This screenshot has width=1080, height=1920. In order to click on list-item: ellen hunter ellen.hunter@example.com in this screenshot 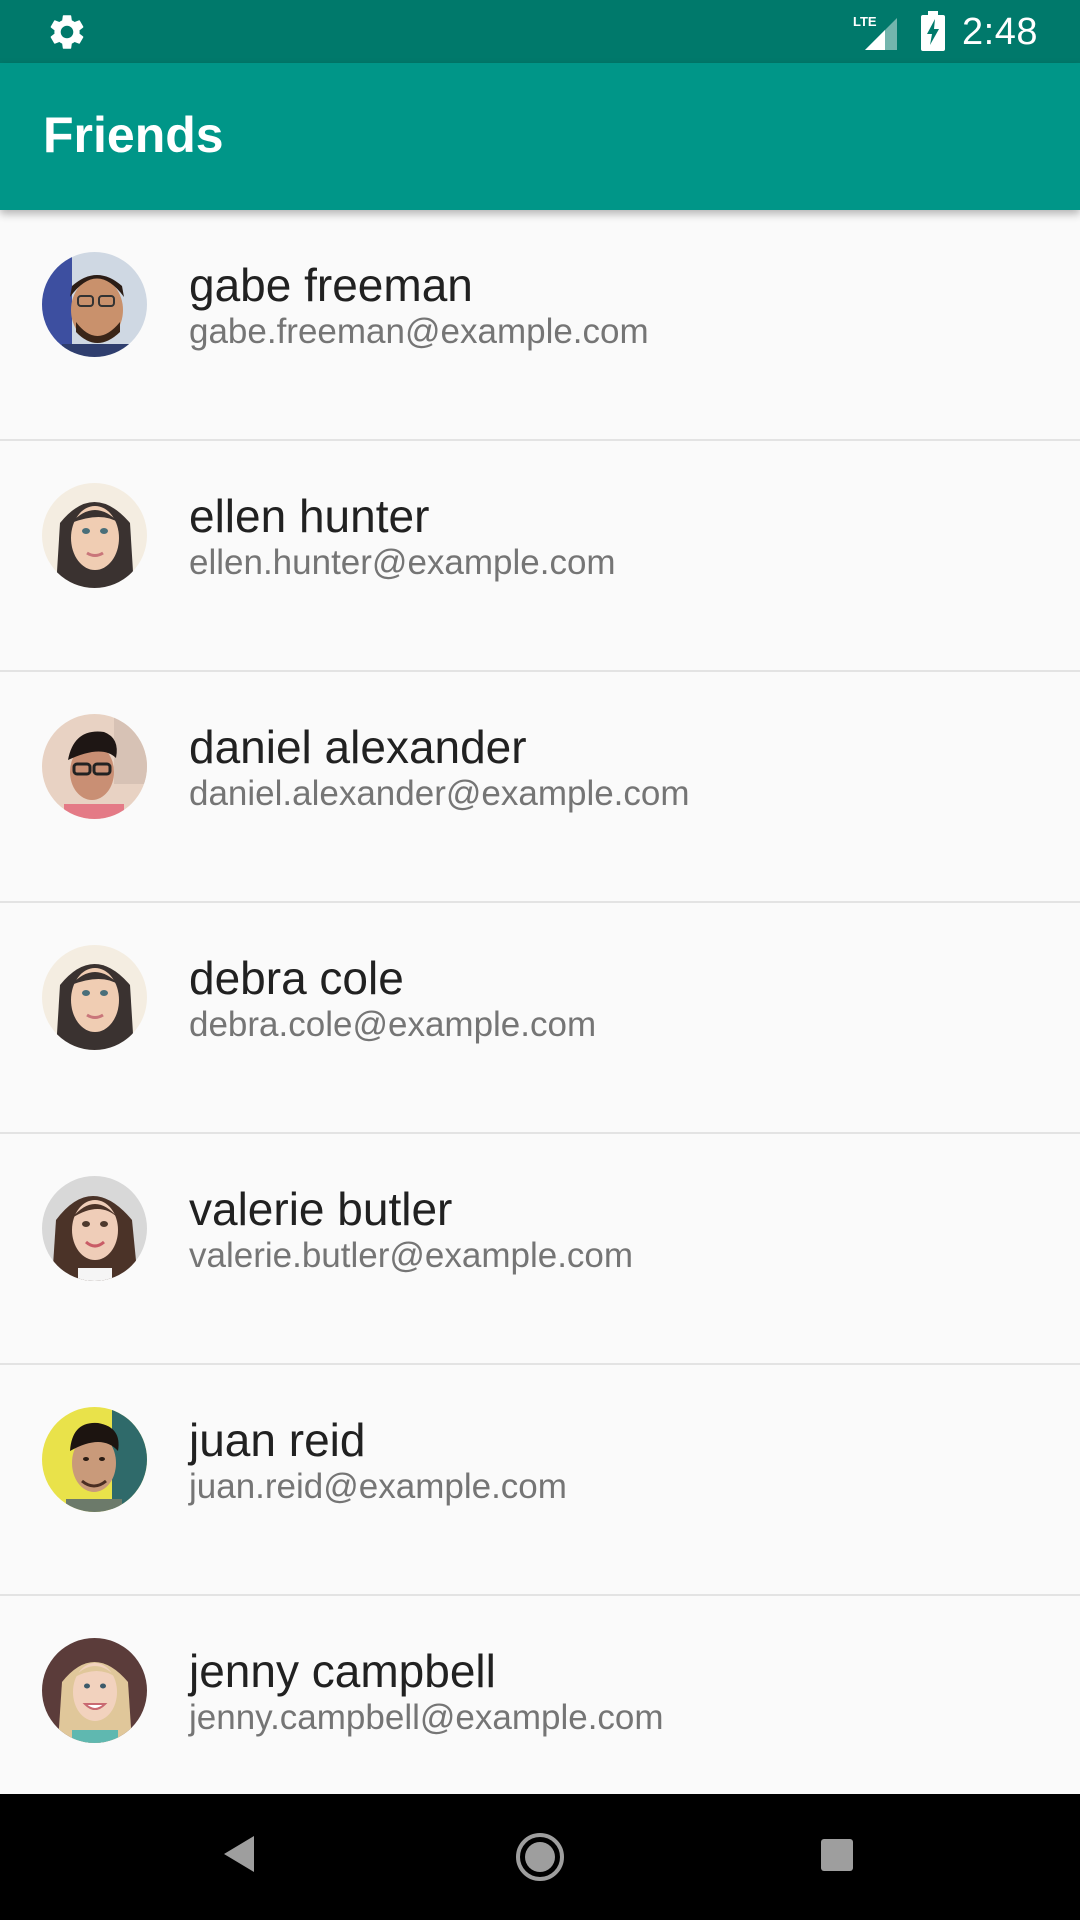, I will do `click(540, 556)`.